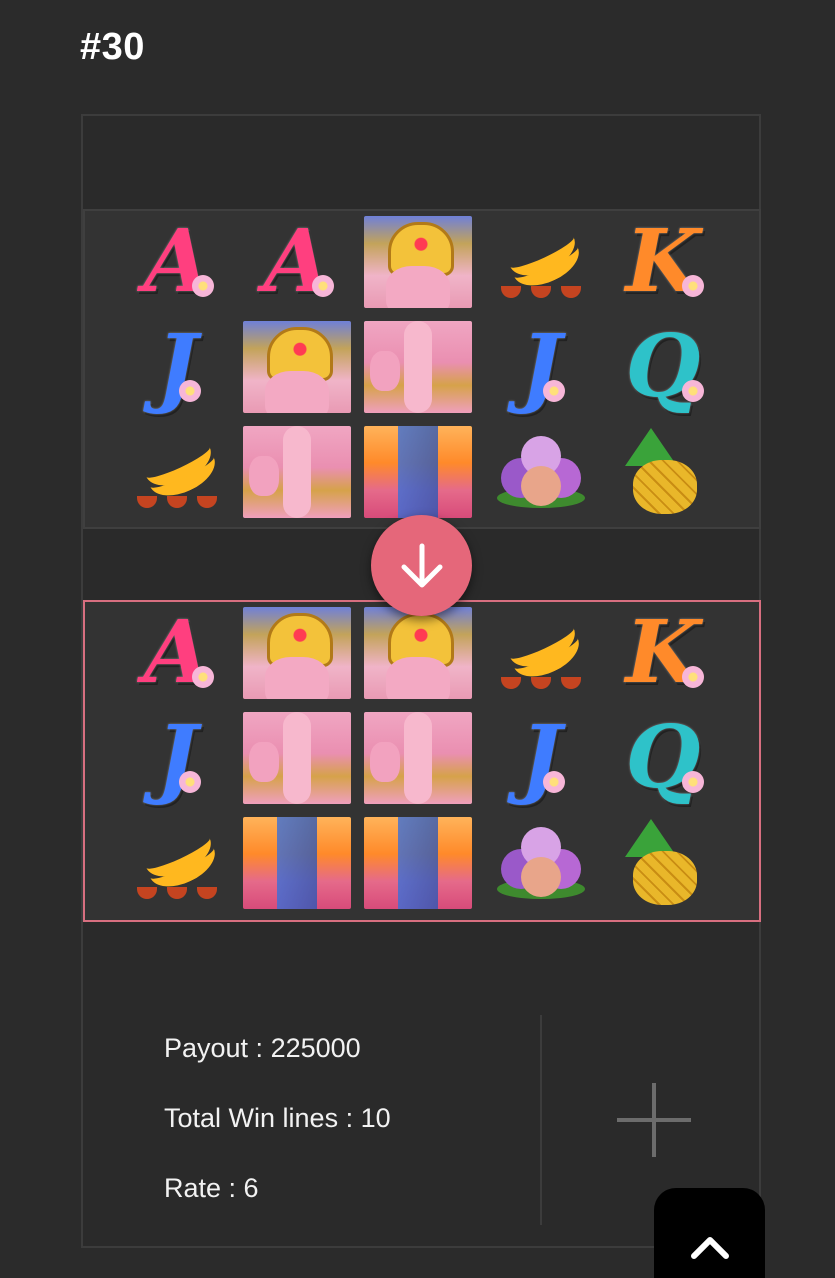 This screenshot has width=835, height=1278. Describe the element at coordinates (541, 1120) in the screenshot. I see `info-divider` at that location.